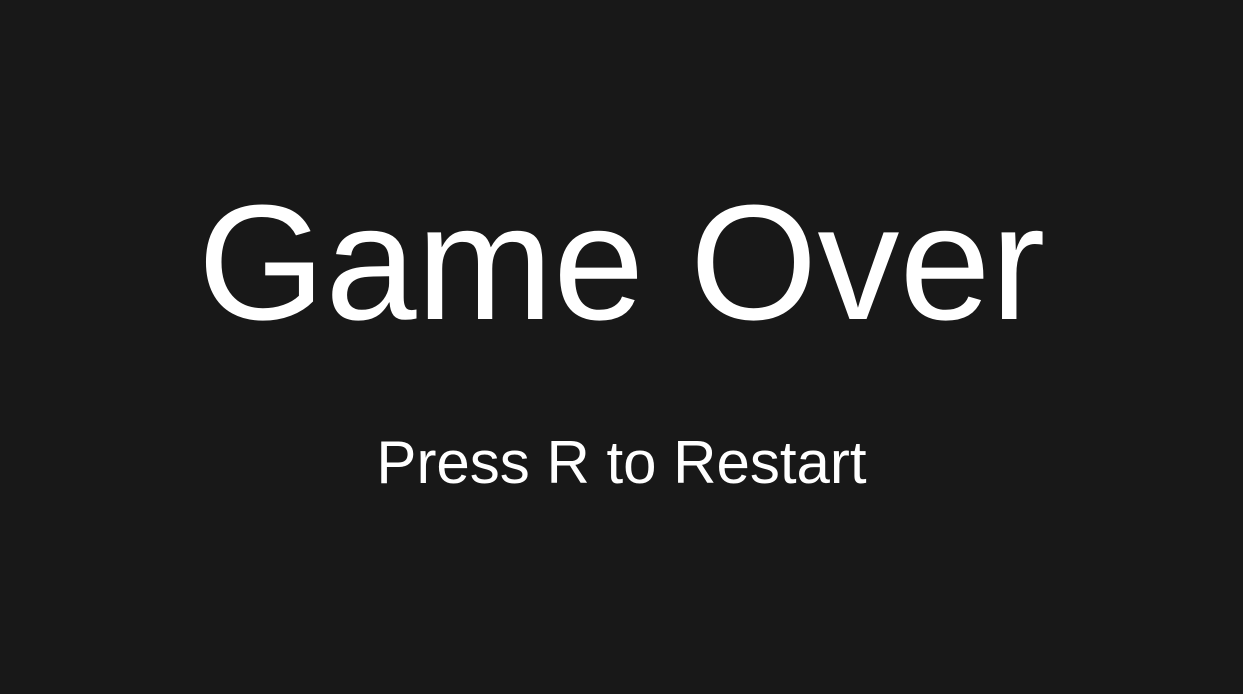 This screenshot has width=1243, height=694. Describe the element at coordinates (621, 462) in the screenshot. I see `restart-instruction: Press R to Restart` at that location.